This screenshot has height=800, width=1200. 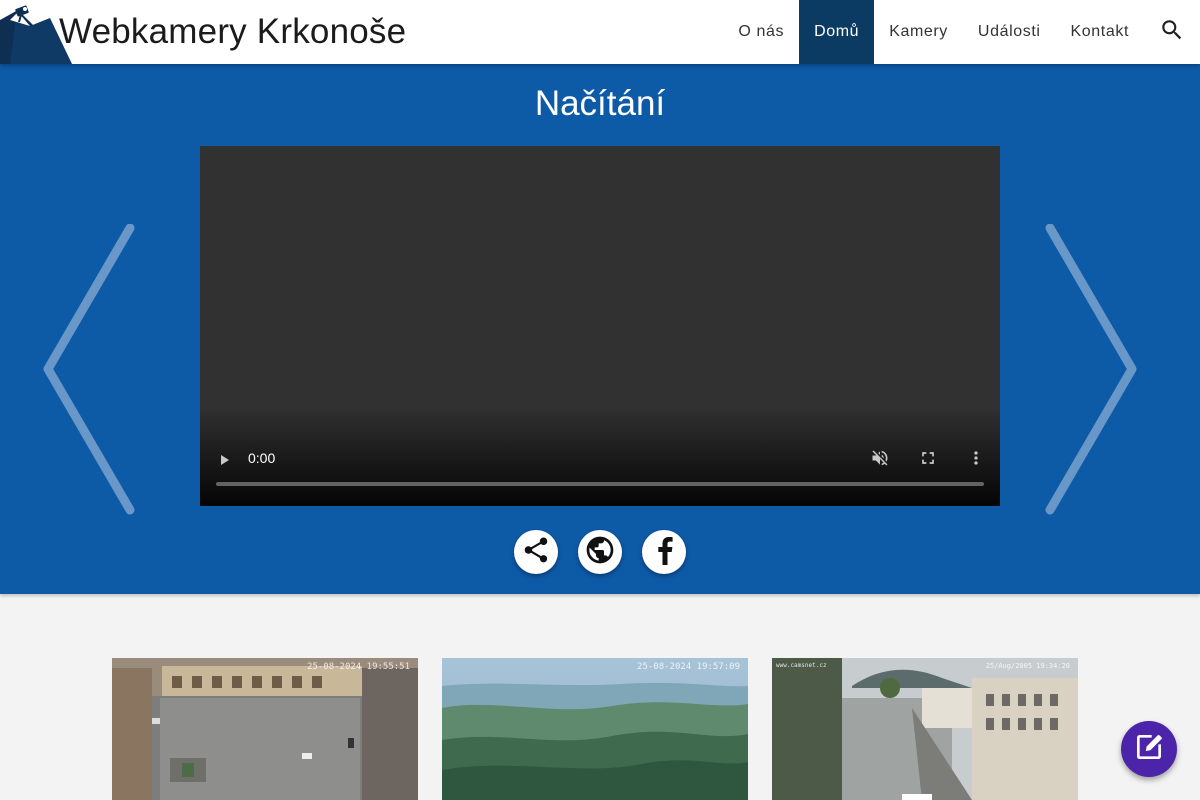 I want to click on nav-item-kamery: Kamery, so click(x=918, y=32).